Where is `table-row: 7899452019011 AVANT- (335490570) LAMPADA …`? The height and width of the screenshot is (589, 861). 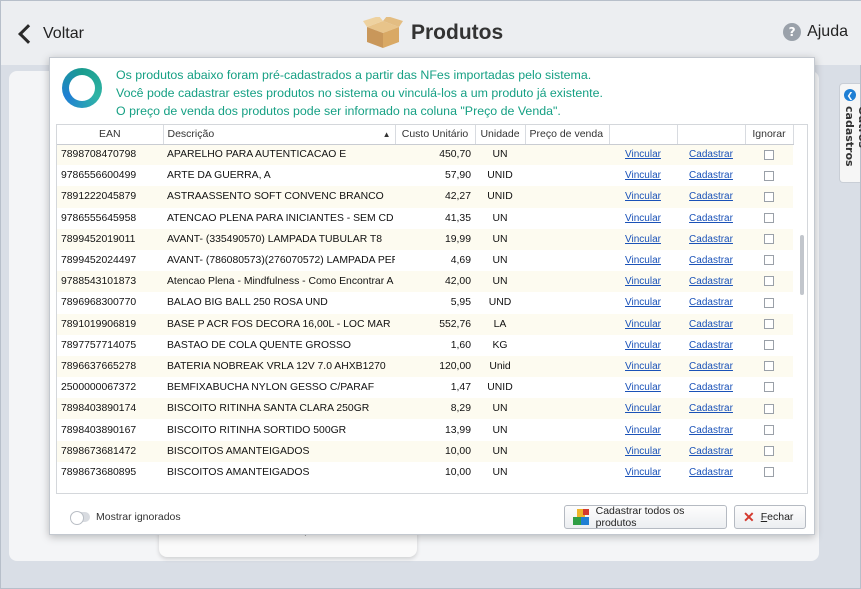 table-row: 7899452019011 AVANT- (335490570) LAMPADA … is located at coordinates (425, 239).